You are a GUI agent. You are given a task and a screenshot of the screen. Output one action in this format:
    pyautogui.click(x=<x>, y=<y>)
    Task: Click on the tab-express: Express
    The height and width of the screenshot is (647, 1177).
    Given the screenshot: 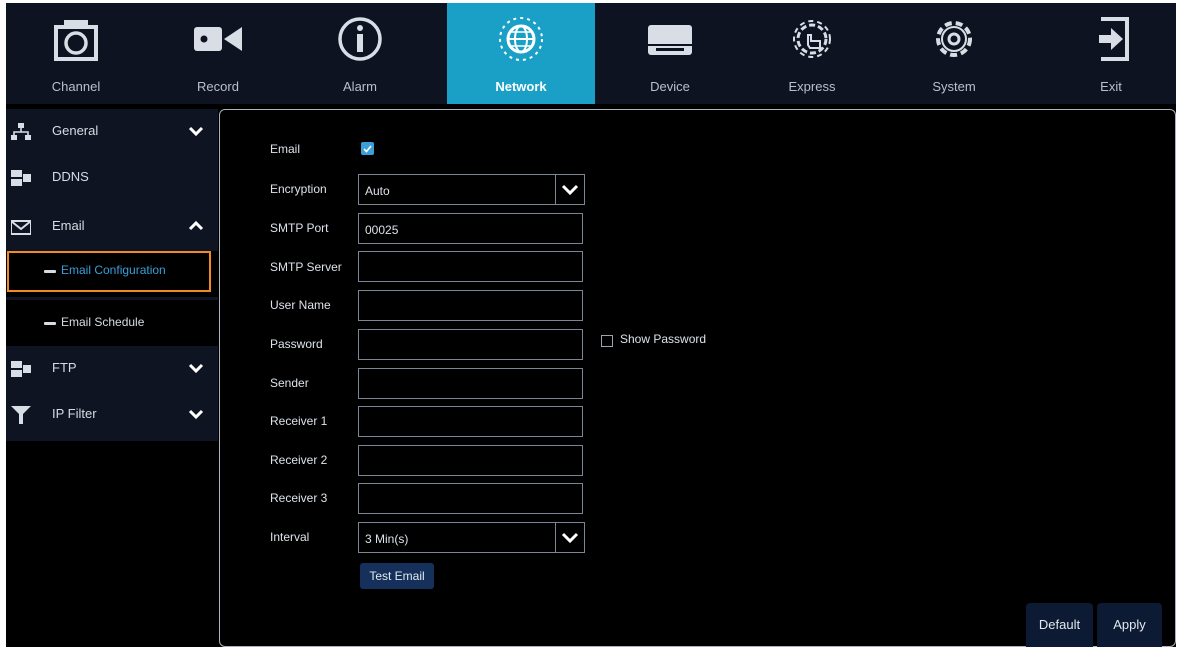 What is the action you would take?
    pyautogui.click(x=812, y=53)
    